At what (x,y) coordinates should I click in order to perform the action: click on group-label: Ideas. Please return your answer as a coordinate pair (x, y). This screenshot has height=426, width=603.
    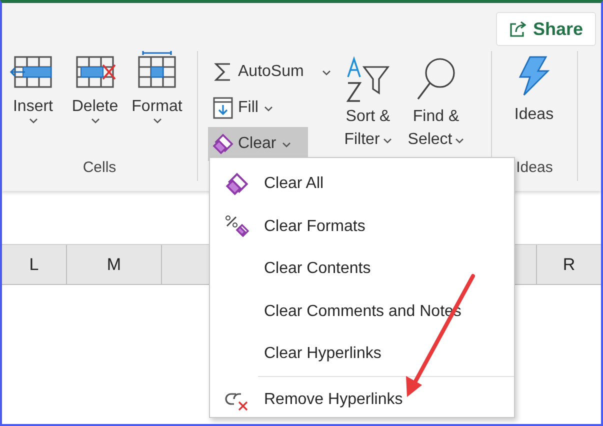
    Looking at the image, I should click on (534, 168).